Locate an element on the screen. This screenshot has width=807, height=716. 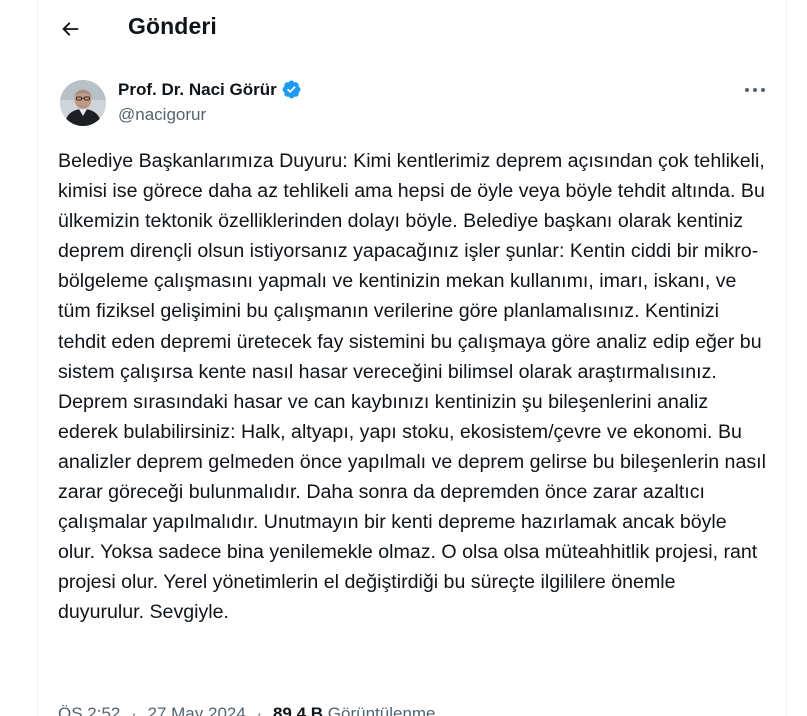
views-count: 89,4 B is located at coordinates (298, 710).